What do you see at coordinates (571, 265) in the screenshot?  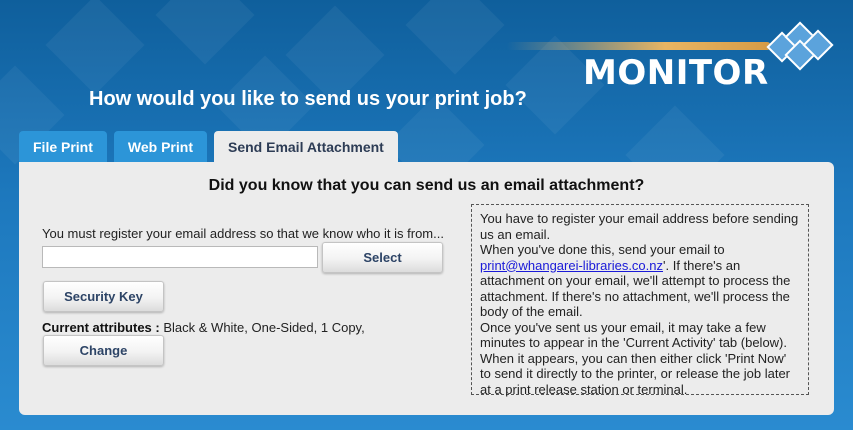 I see `print-email-link: print@whangarei-libraries.co.nz` at bounding box center [571, 265].